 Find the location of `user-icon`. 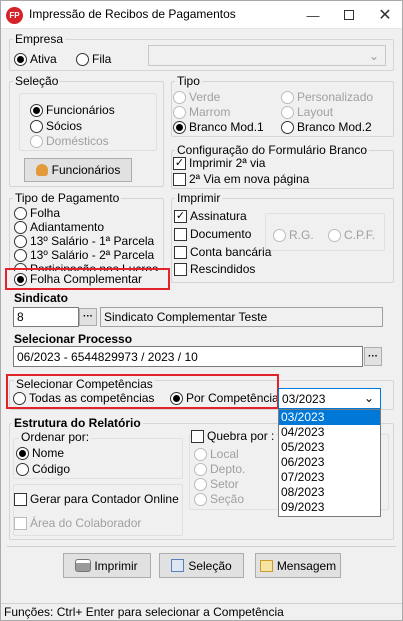

user-icon is located at coordinates (41, 170).